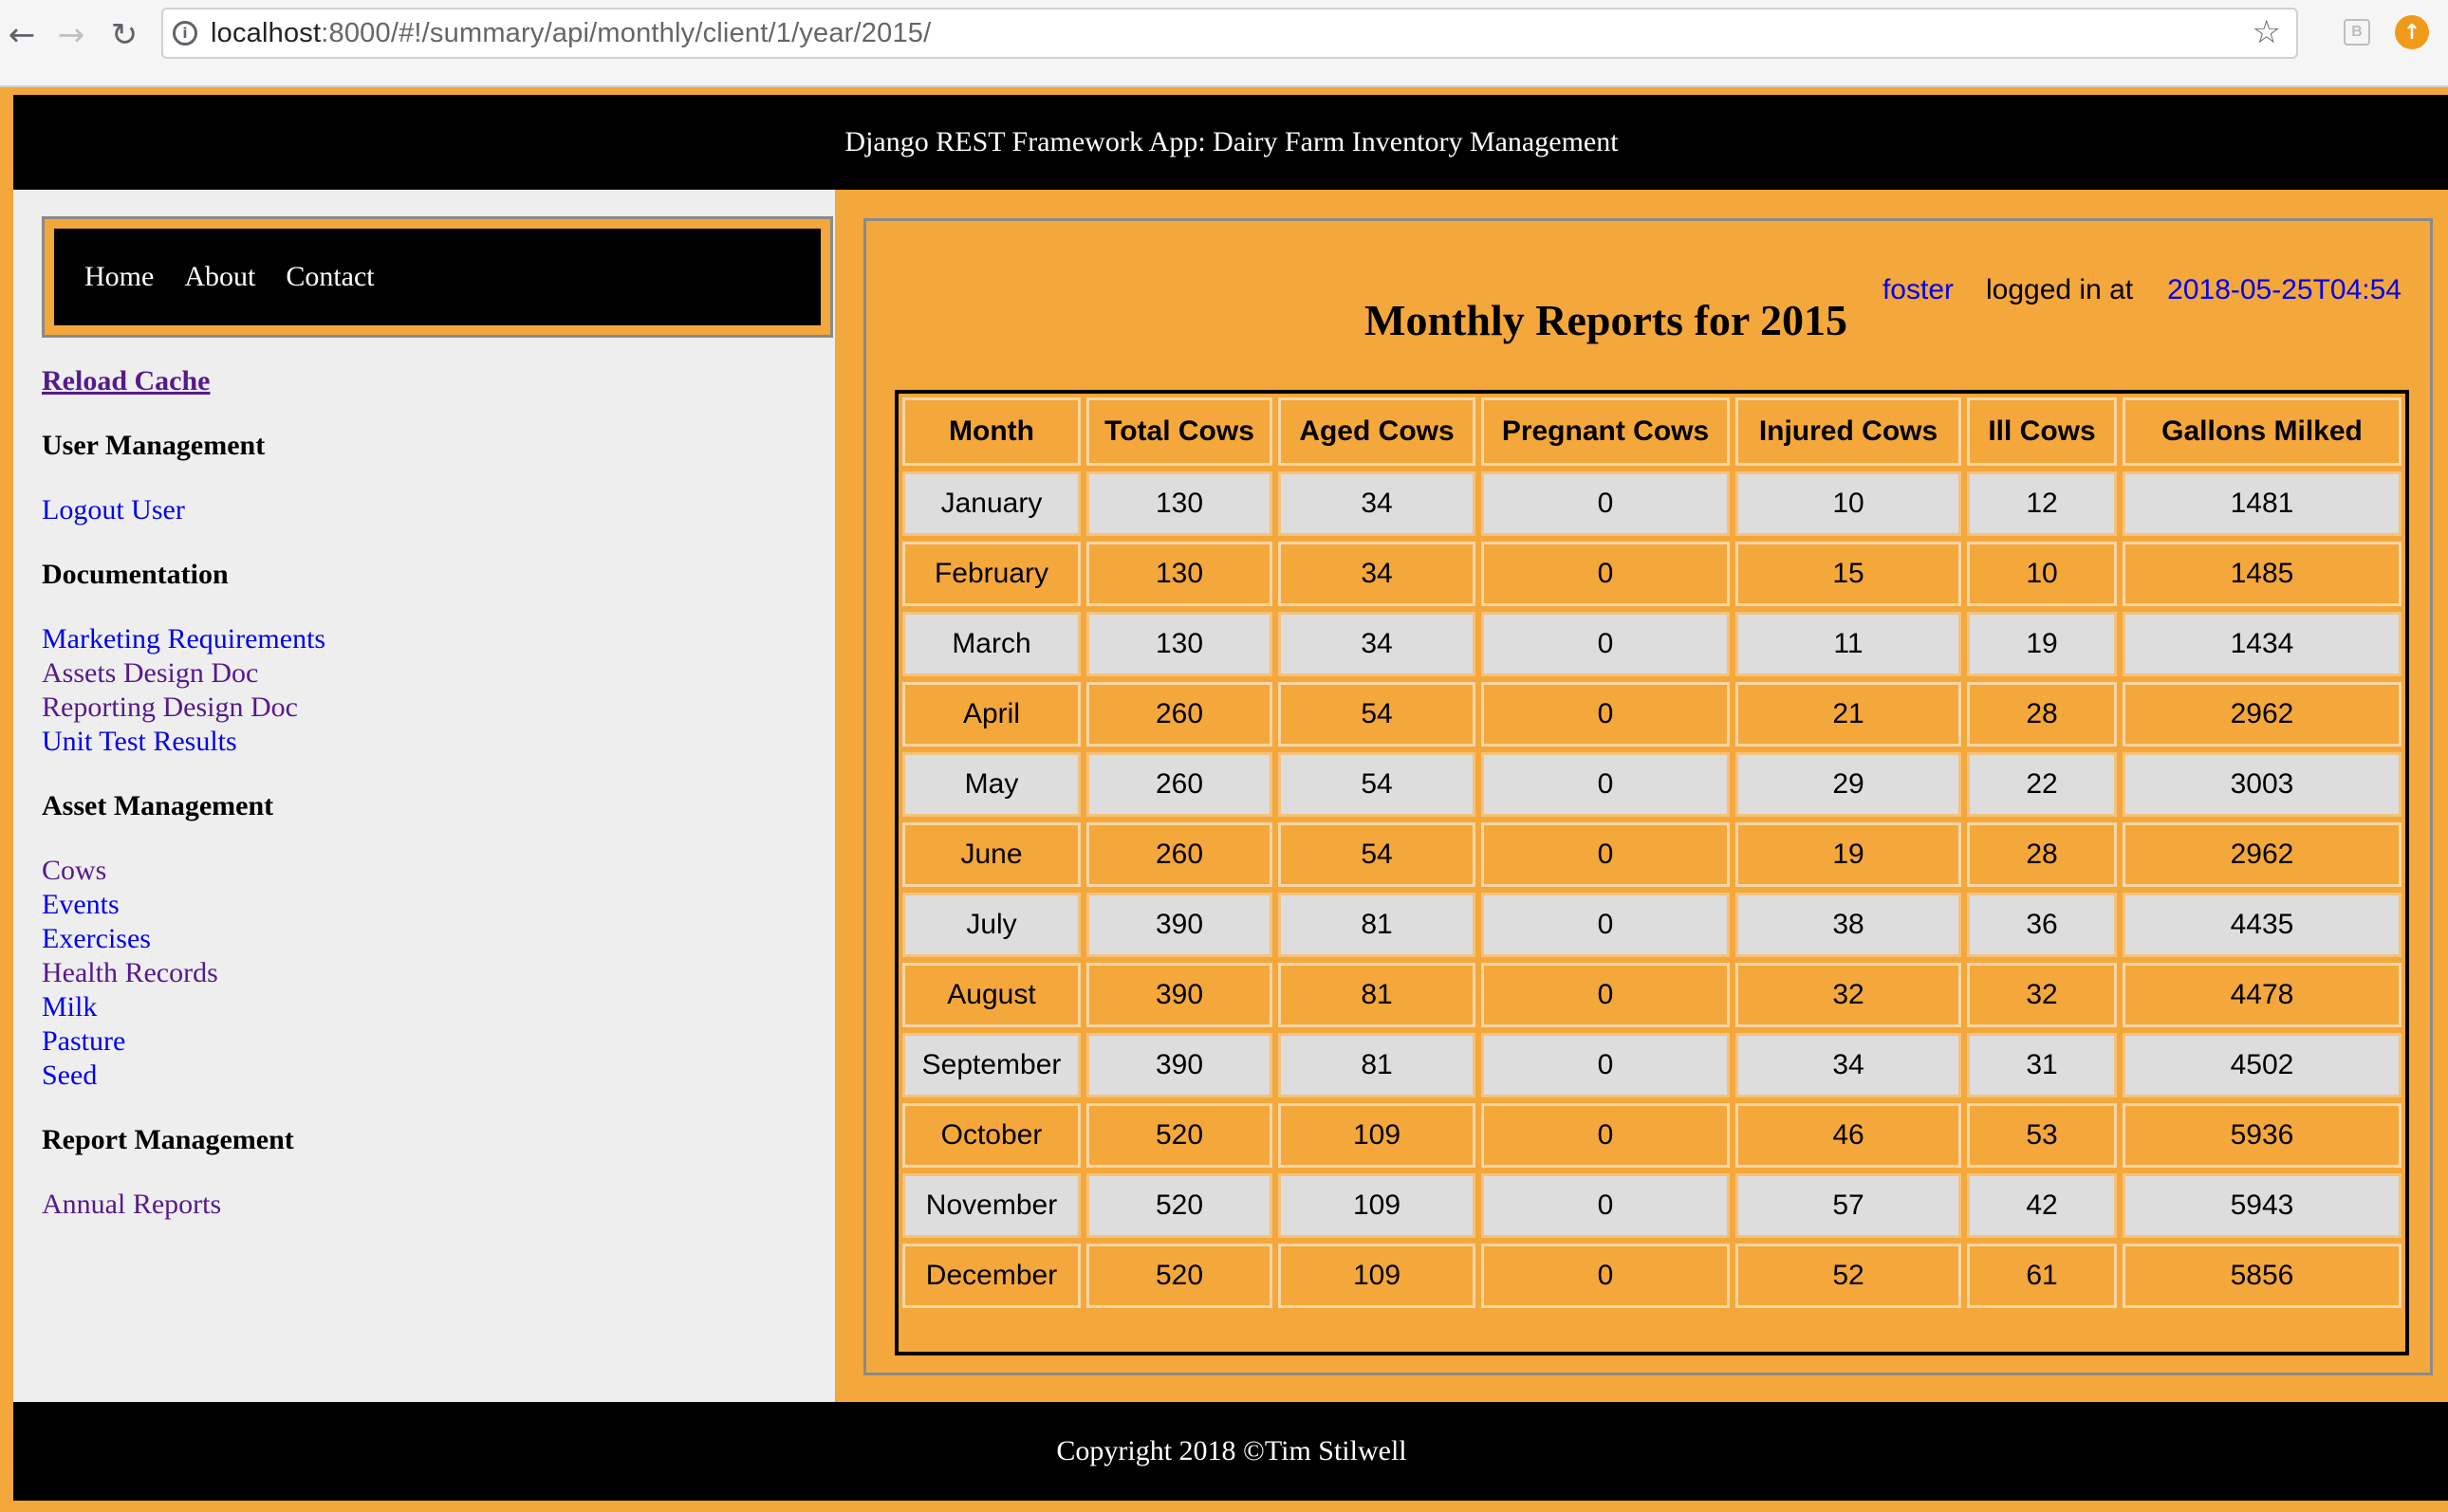  What do you see at coordinates (1848, 854) in the screenshot?
I see `cell-injured-cows: 19` at bounding box center [1848, 854].